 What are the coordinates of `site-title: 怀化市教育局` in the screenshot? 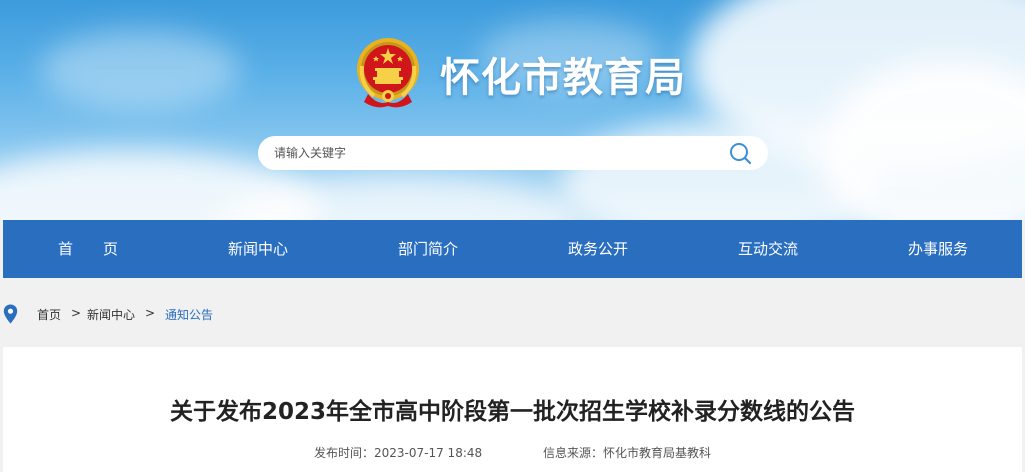 It's located at (563, 78).